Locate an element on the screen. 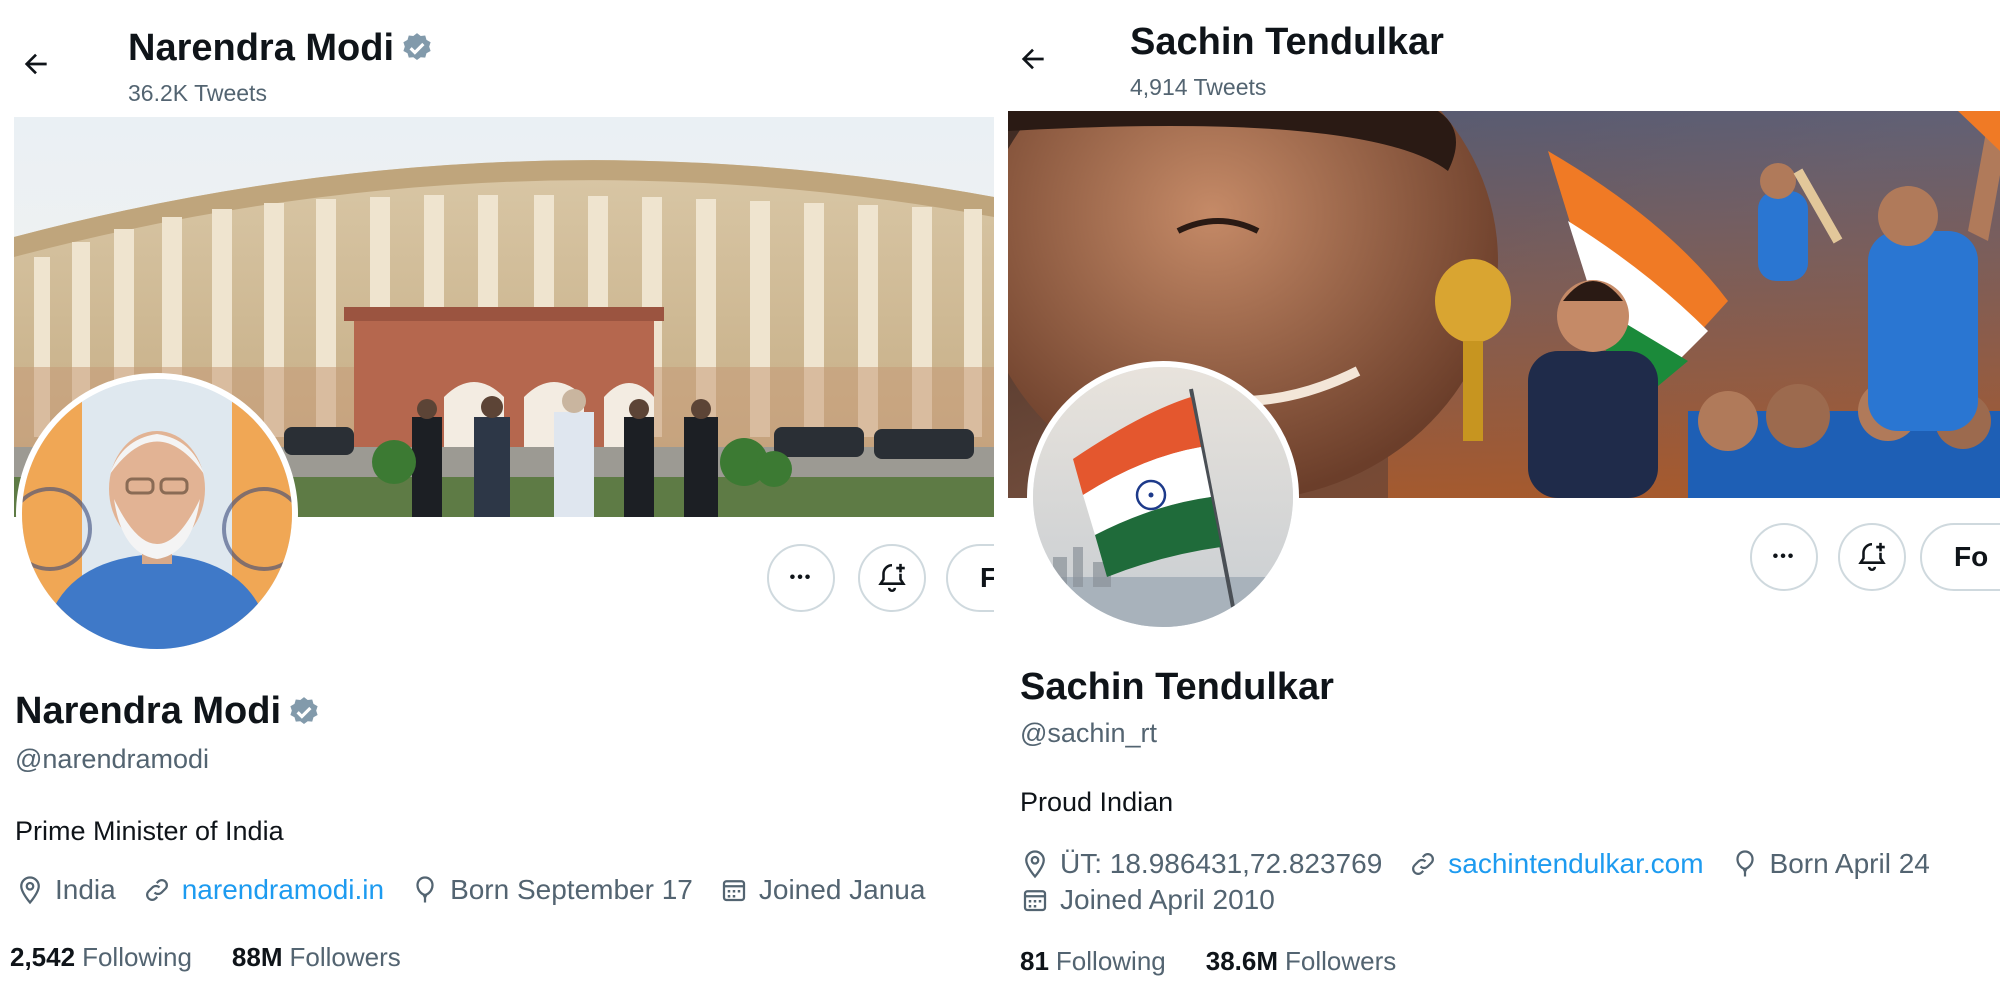 This screenshot has width=2000, height=1000. header-title: Narendra Modi is located at coordinates (281, 48).